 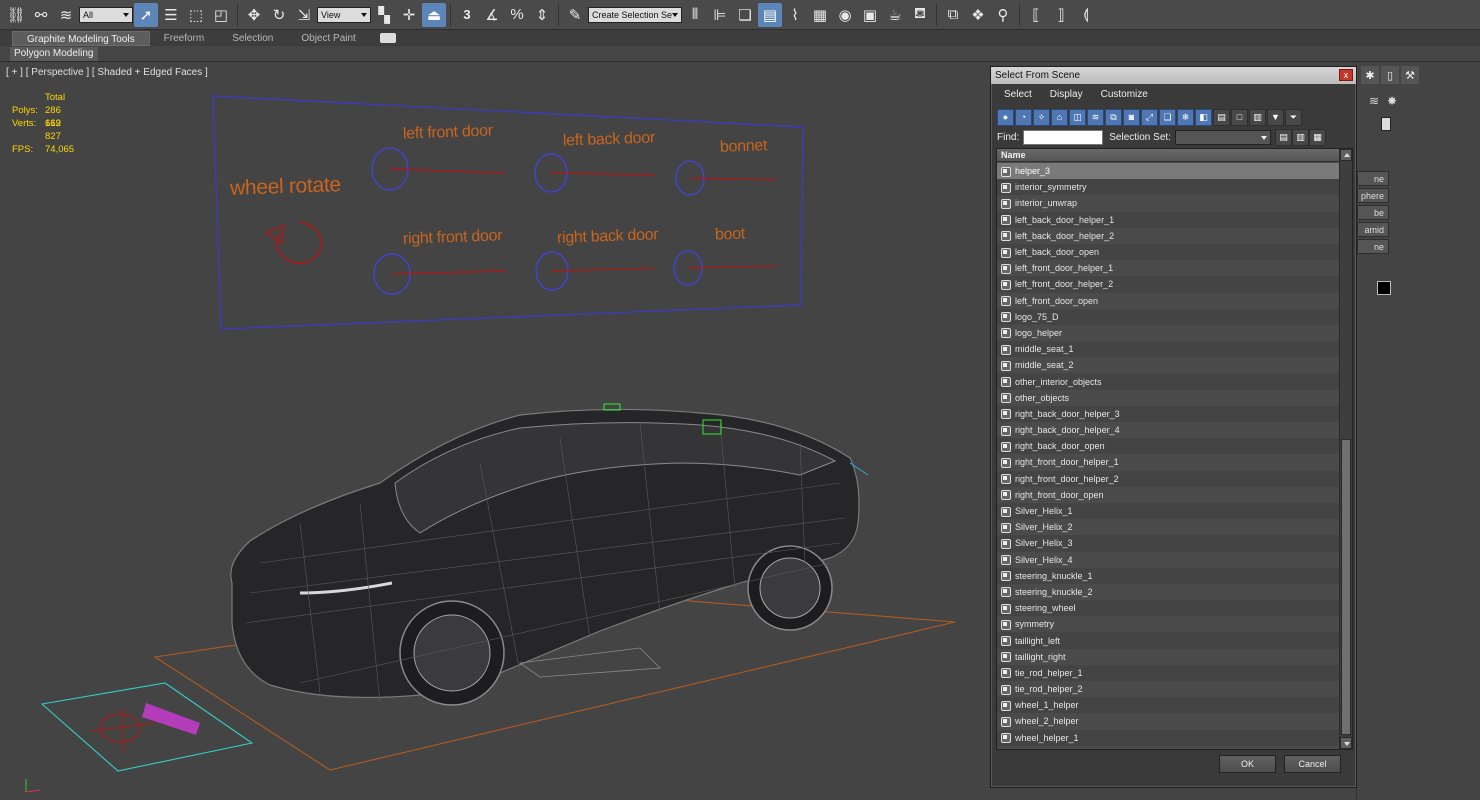 I want to click on list-item: wheel_2_helper, so click(x=1168, y=721).